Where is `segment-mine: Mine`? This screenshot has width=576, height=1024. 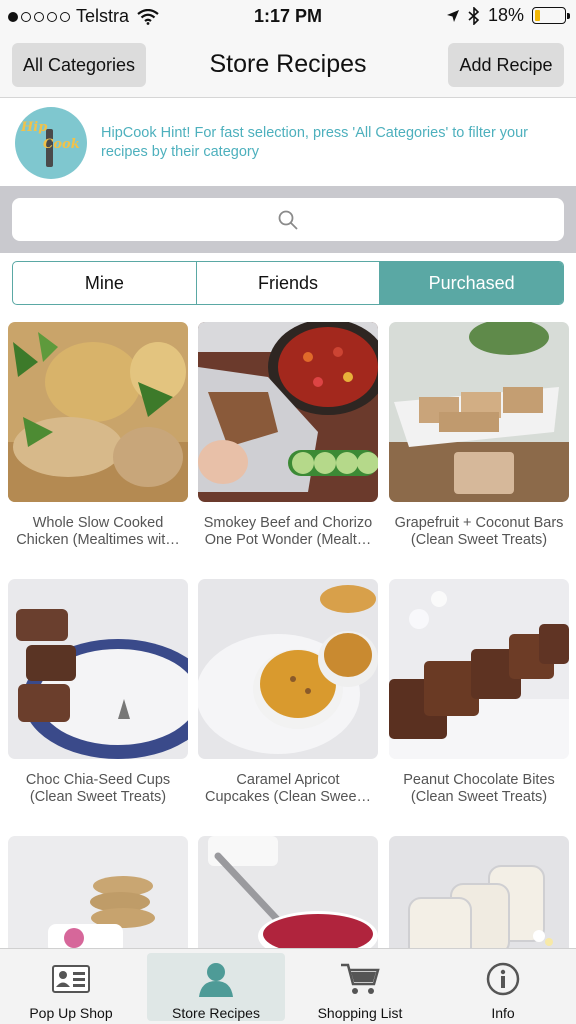
segment-mine: Mine is located at coordinates (104, 283).